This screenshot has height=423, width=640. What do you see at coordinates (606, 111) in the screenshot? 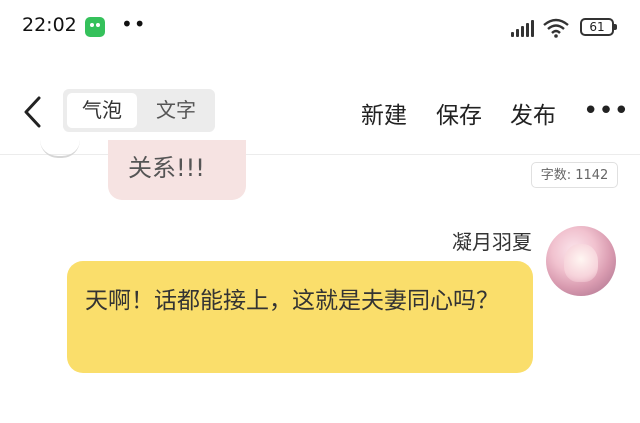
I see `more-options-icon: •••` at bounding box center [606, 111].